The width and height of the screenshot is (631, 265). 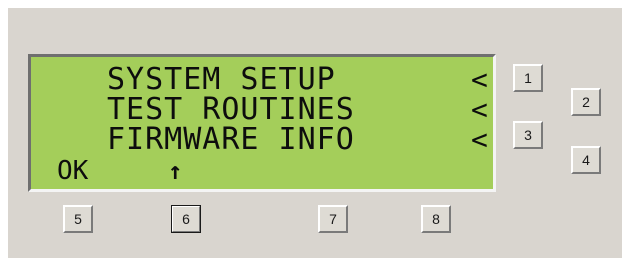 What do you see at coordinates (186, 219) in the screenshot?
I see `button-6: 6` at bounding box center [186, 219].